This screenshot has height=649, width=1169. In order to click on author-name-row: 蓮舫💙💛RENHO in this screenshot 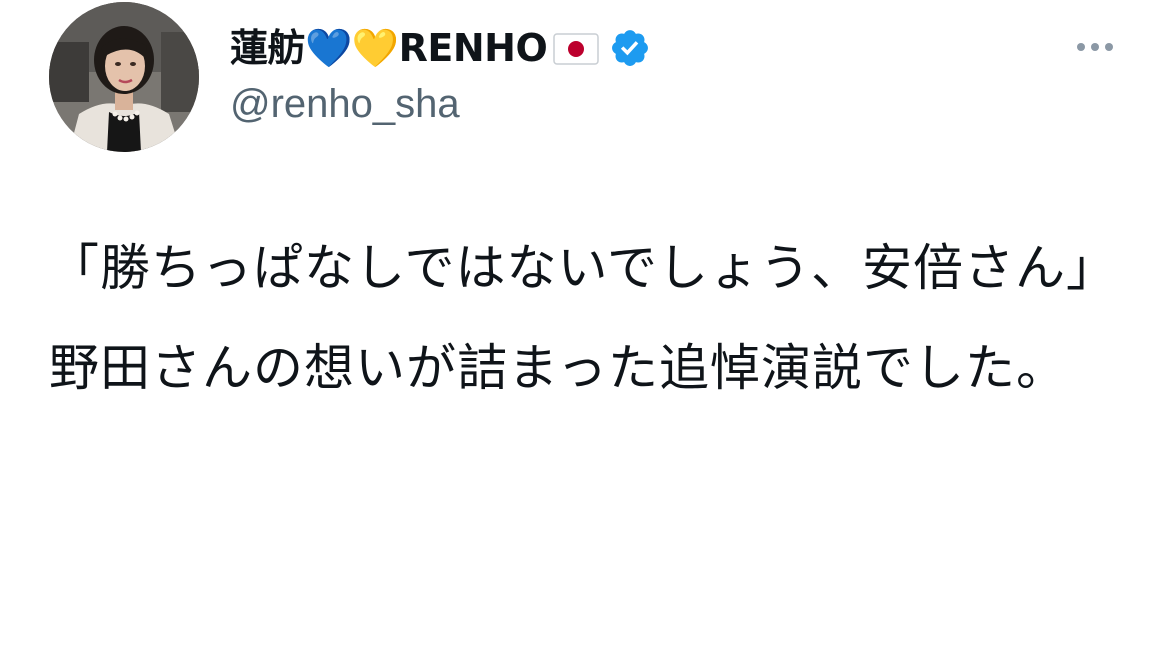, I will do `click(440, 48)`.